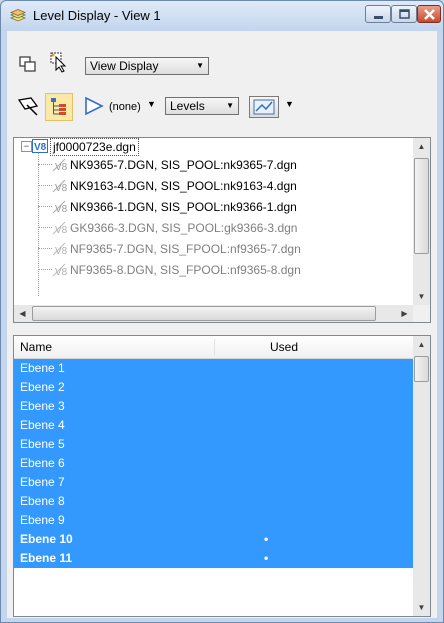  I want to click on maximize-button, so click(404, 14).